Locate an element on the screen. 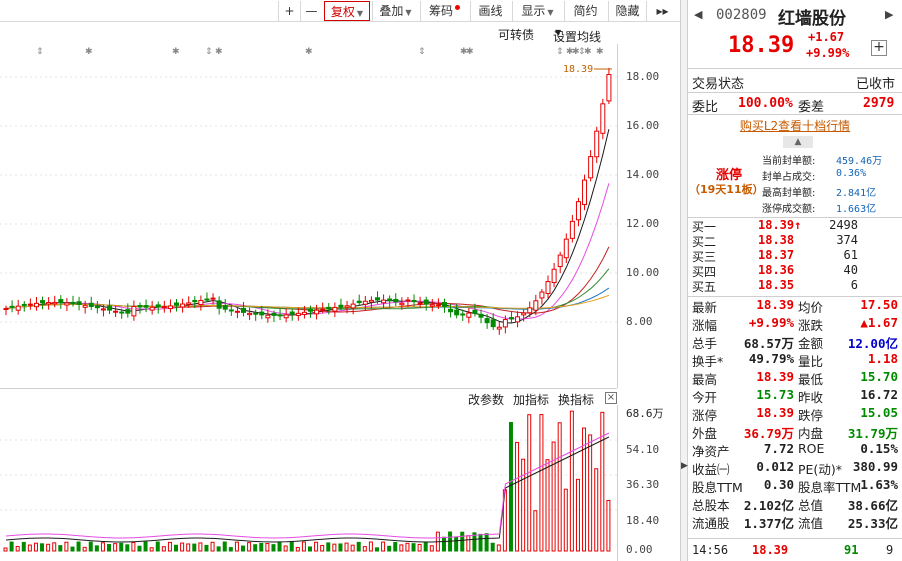  divider is located at coordinates (795, 92).